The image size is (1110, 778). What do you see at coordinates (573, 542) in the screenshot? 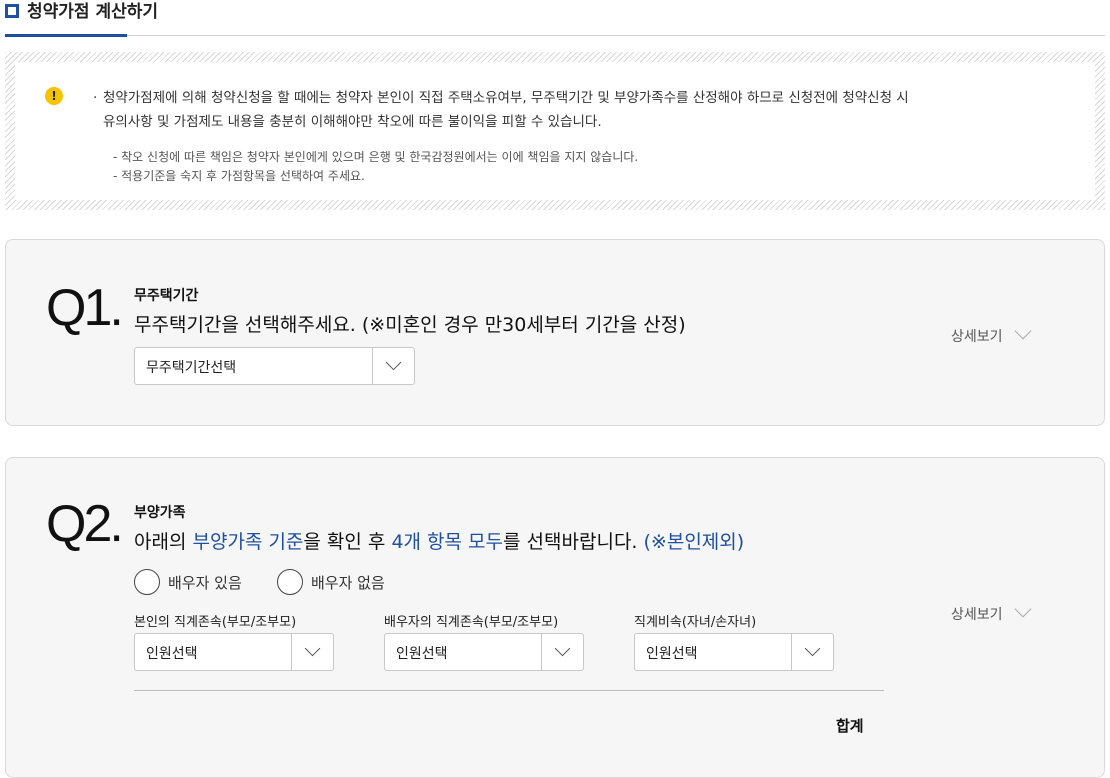
I see `question-text-part: 를 선택바랍니다.` at bounding box center [573, 542].